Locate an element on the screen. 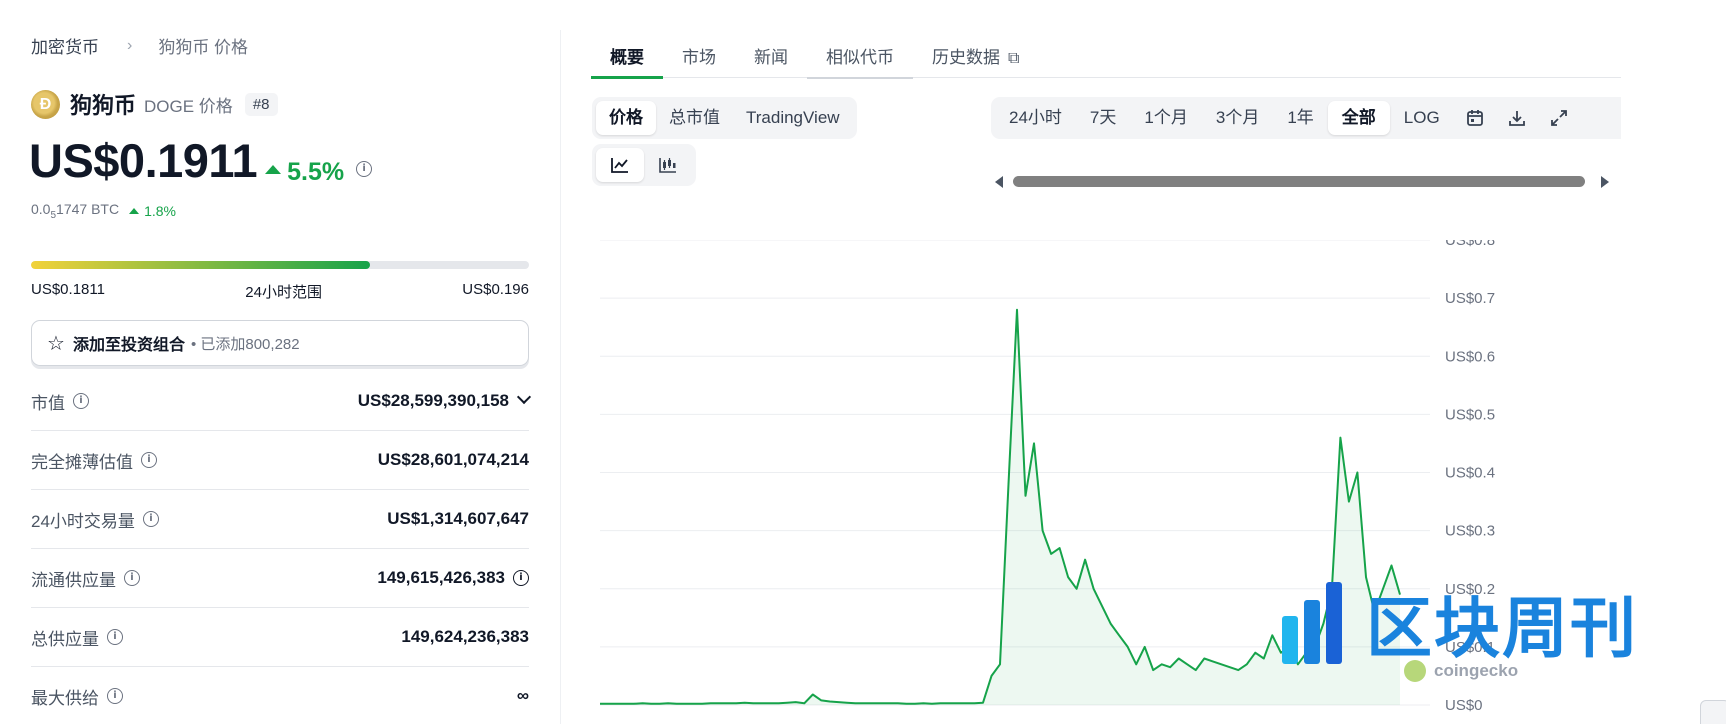 The image size is (1726, 724). range-24h-bar is located at coordinates (280, 265).